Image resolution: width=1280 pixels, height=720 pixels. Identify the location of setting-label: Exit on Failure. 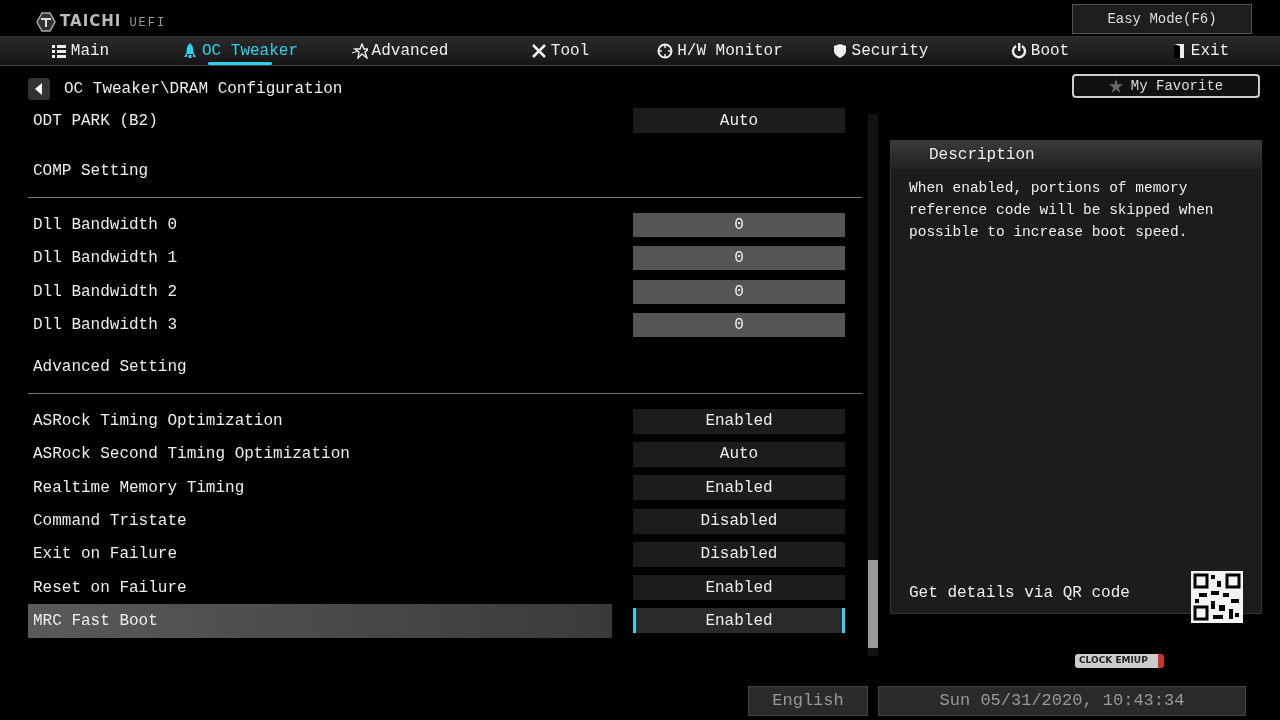
(106, 555).